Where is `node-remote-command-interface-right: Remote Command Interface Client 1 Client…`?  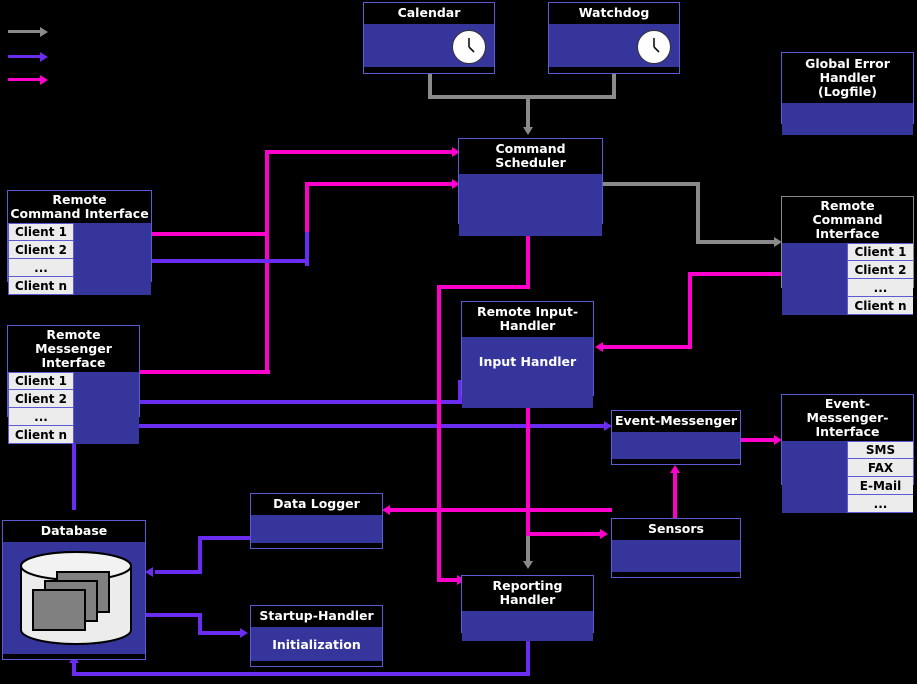 node-remote-command-interface-right: Remote Command Interface Client 1 Client… is located at coordinates (847, 255).